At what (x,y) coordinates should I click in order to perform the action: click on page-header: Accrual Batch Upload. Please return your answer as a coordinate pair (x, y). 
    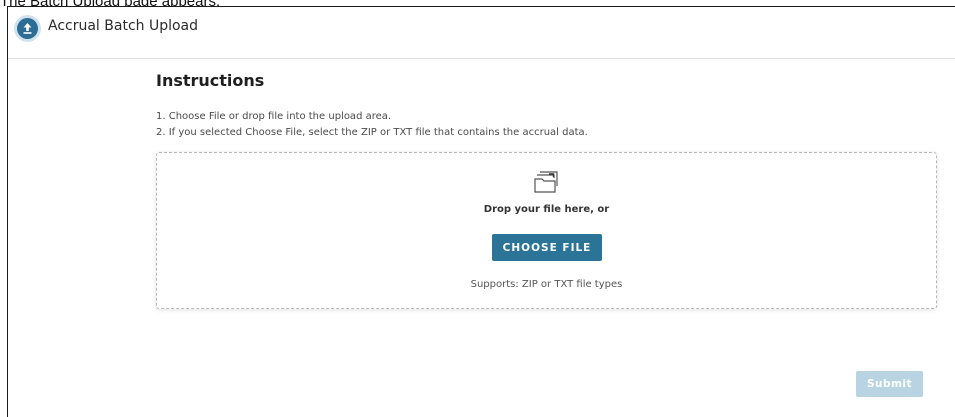
    Looking at the image, I should click on (481, 33).